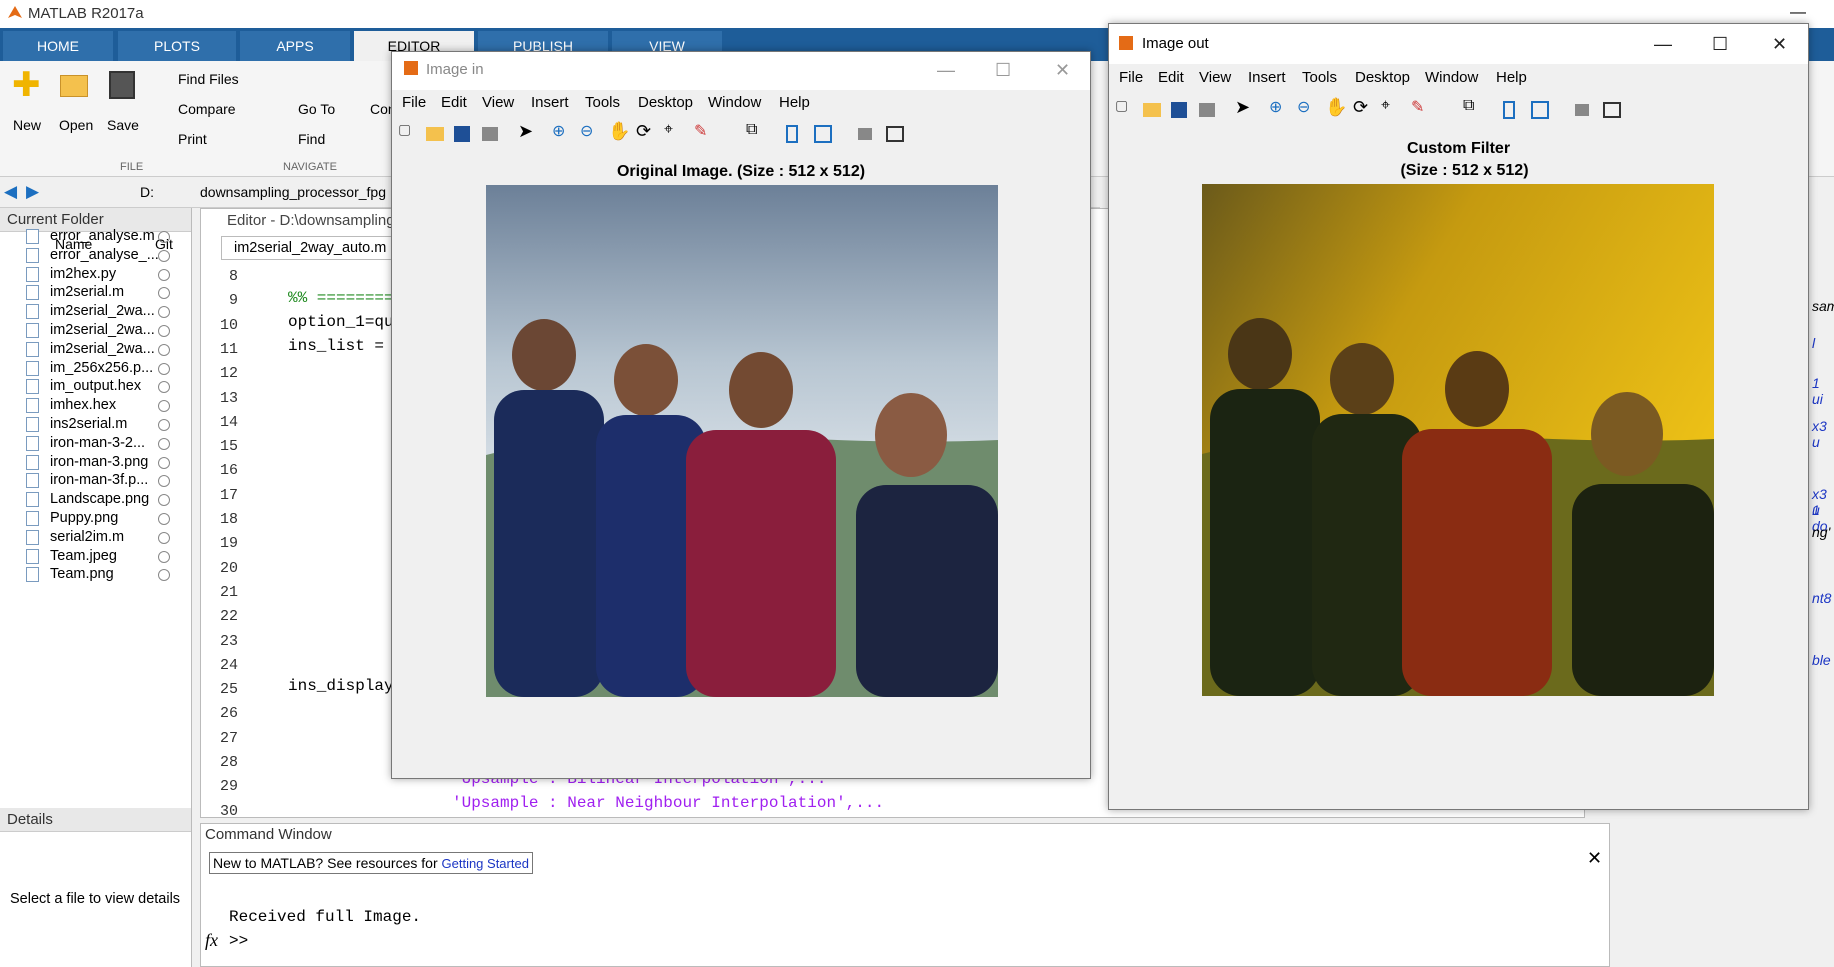 The height and width of the screenshot is (967, 1834). I want to click on save-disk-icon, so click(122, 85).